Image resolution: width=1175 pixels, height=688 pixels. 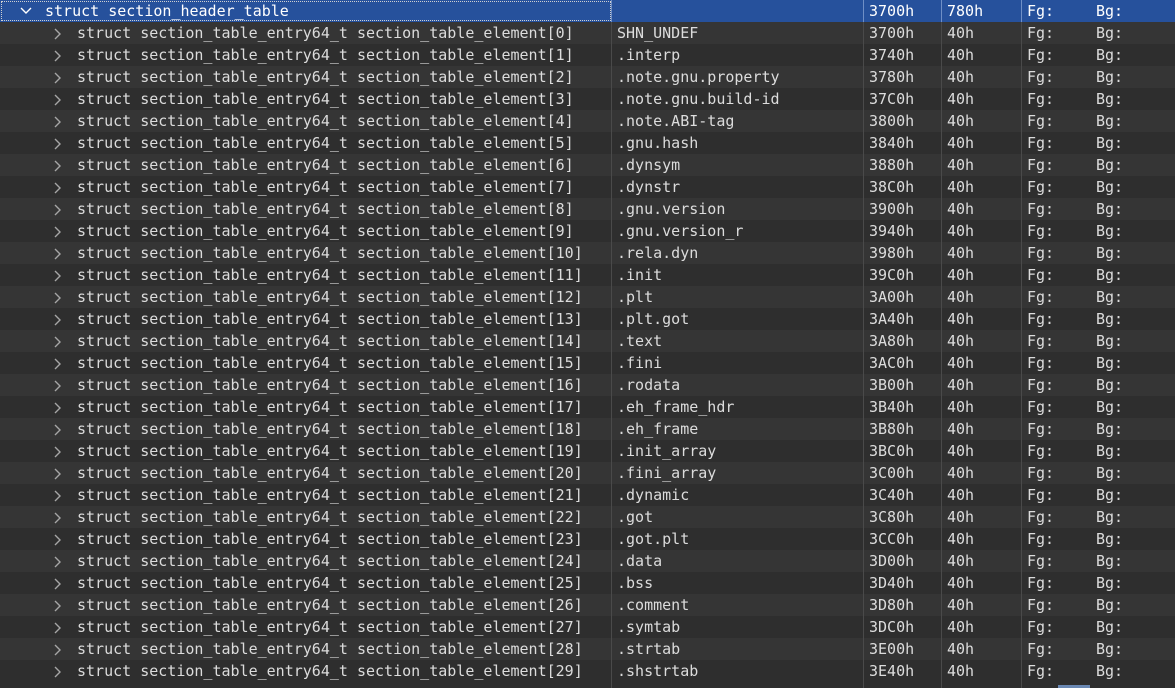 What do you see at coordinates (738, 407) in the screenshot?
I see `value-cell: .eh_frame_hdr` at bounding box center [738, 407].